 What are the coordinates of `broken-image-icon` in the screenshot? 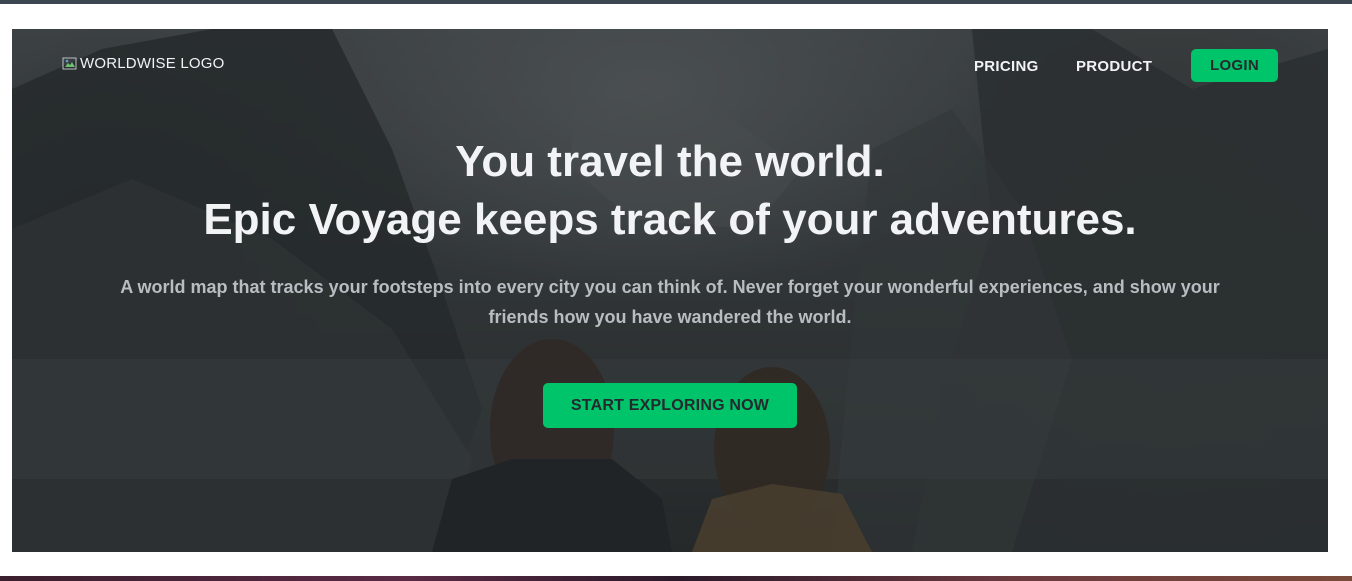 It's located at (70, 64).